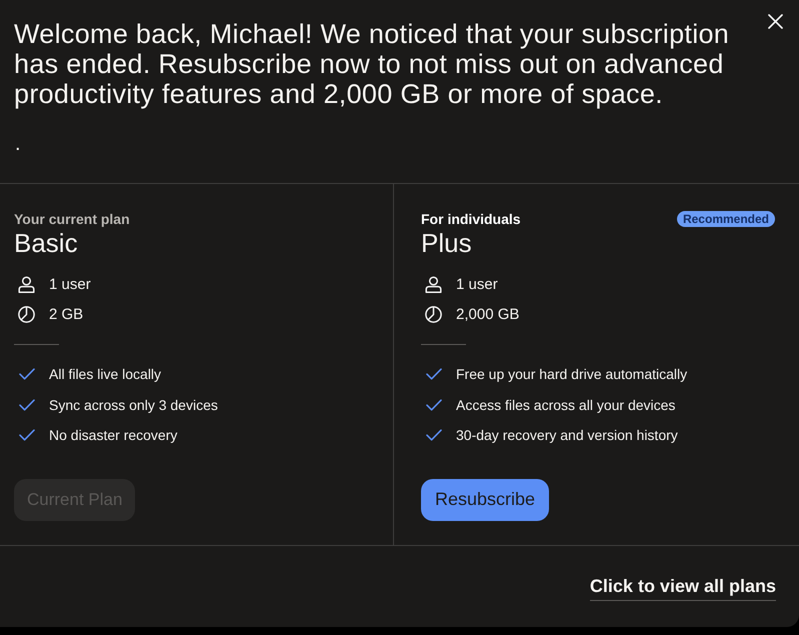  I want to click on plan-subtitle: Your current plan, so click(72, 219).